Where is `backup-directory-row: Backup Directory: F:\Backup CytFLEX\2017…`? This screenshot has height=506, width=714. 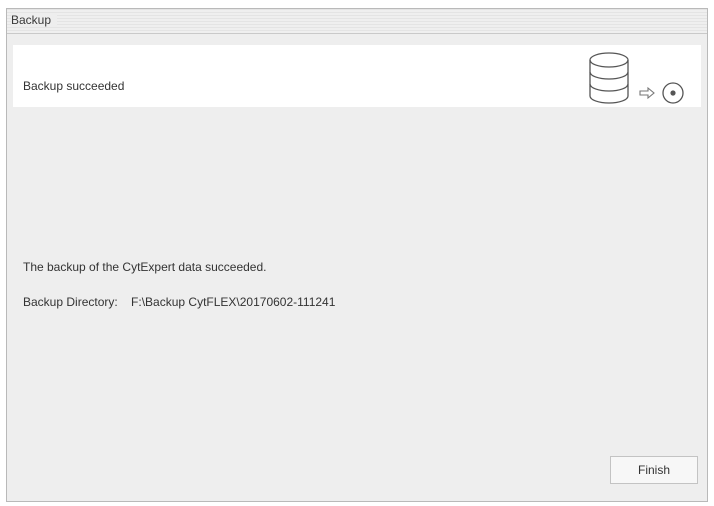 backup-directory-row: Backup Directory: F:\Backup CytFLEX\2017… is located at coordinates (179, 302).